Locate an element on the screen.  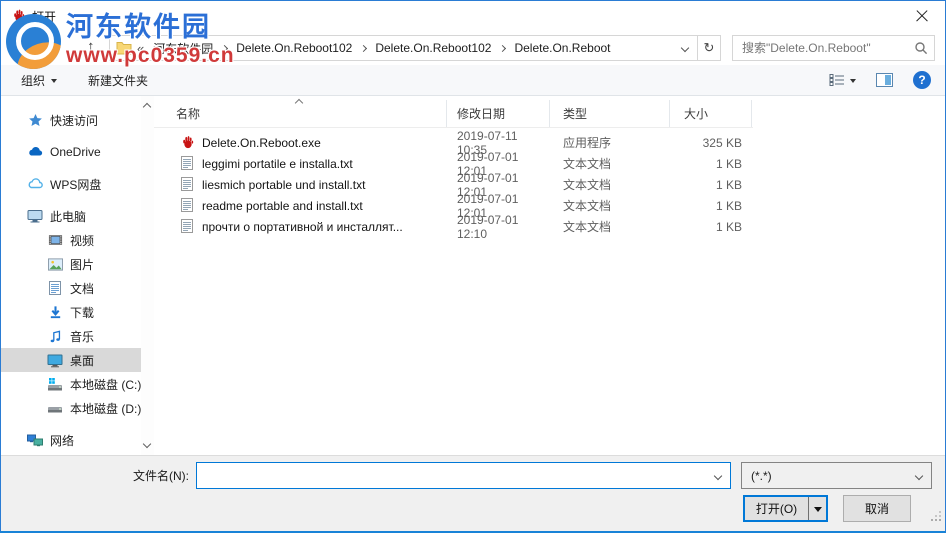
sidebar-item-label: 本地磁盘 (C:) is located at coordinates (106, 384).